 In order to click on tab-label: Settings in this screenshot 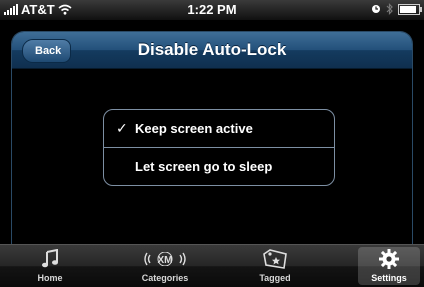, I will do `click(389, 278)`.